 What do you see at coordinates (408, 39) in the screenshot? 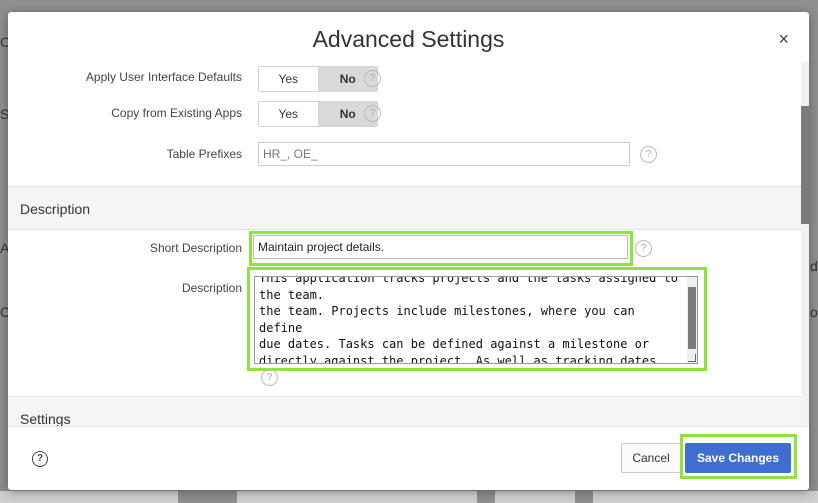
I see `dialog-title: Advanced Settings` at bounding box center [408, 39].